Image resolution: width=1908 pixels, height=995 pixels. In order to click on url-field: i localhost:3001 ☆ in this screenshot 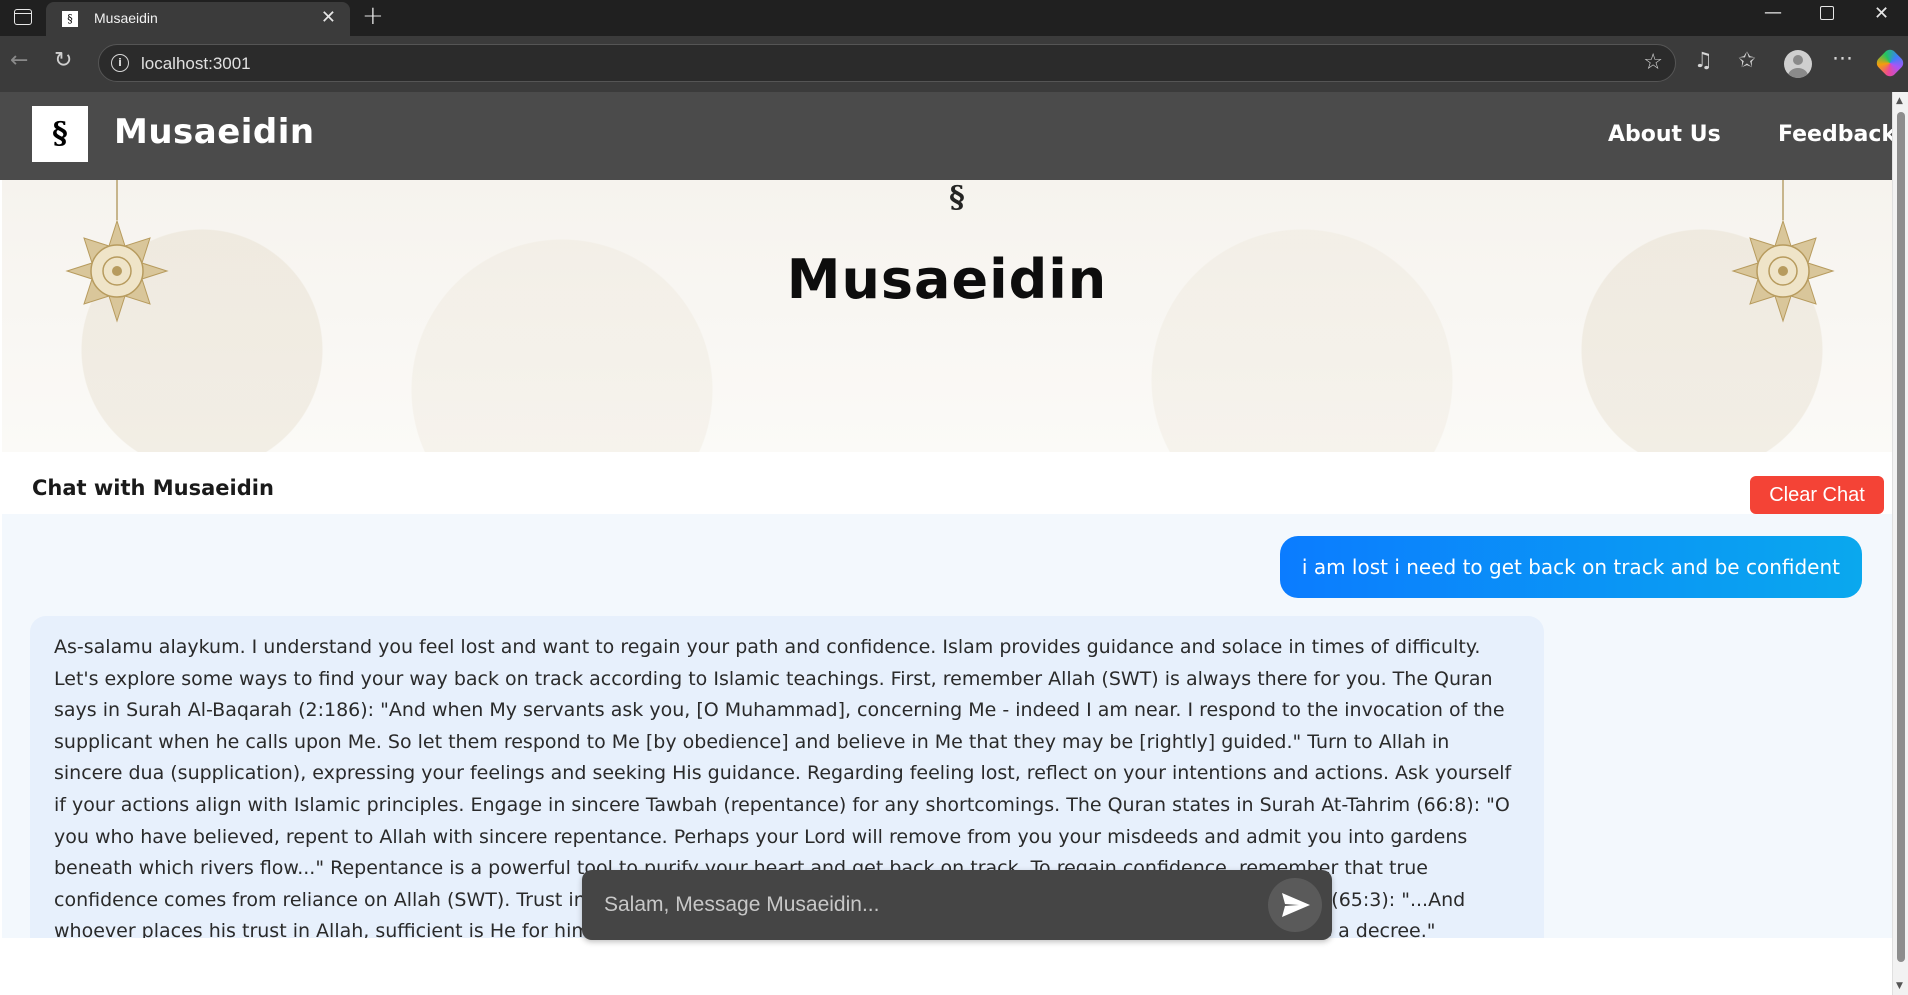, I will do `click(887, 63)`.